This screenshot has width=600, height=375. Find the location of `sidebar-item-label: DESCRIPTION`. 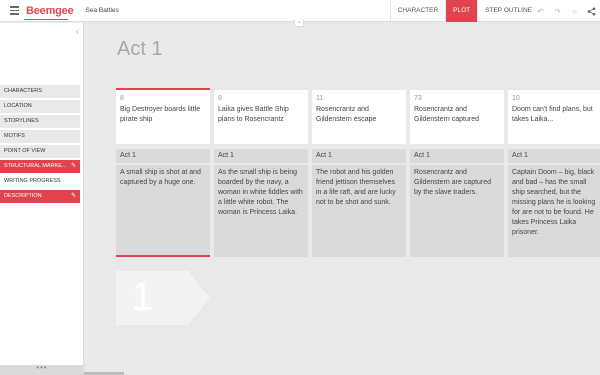

sidebar-item-label: DESCRIPTION is located at coordinates (23, 196).